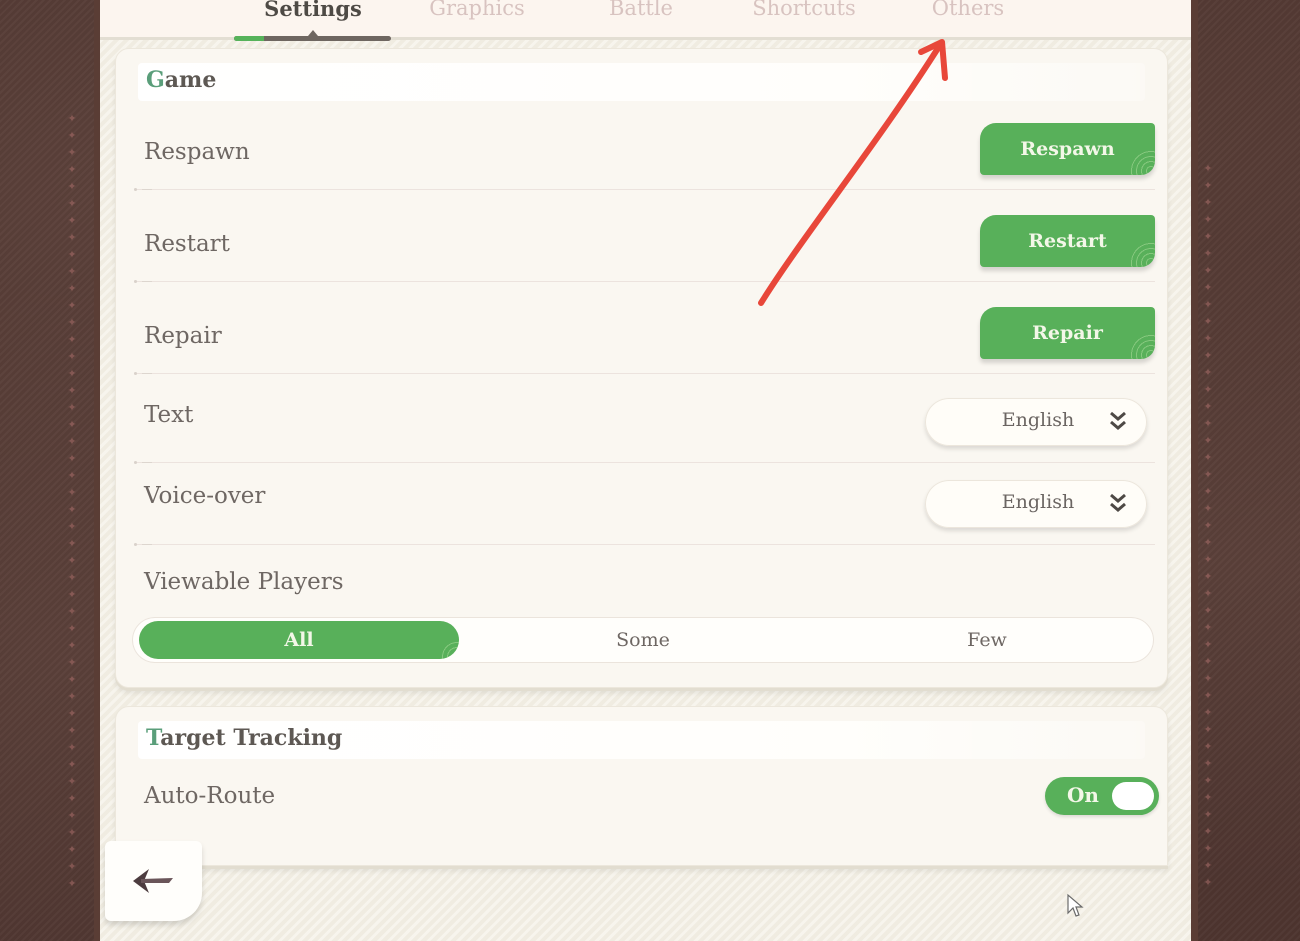  I want to click on game-section-title: Game, so click(181, 80).